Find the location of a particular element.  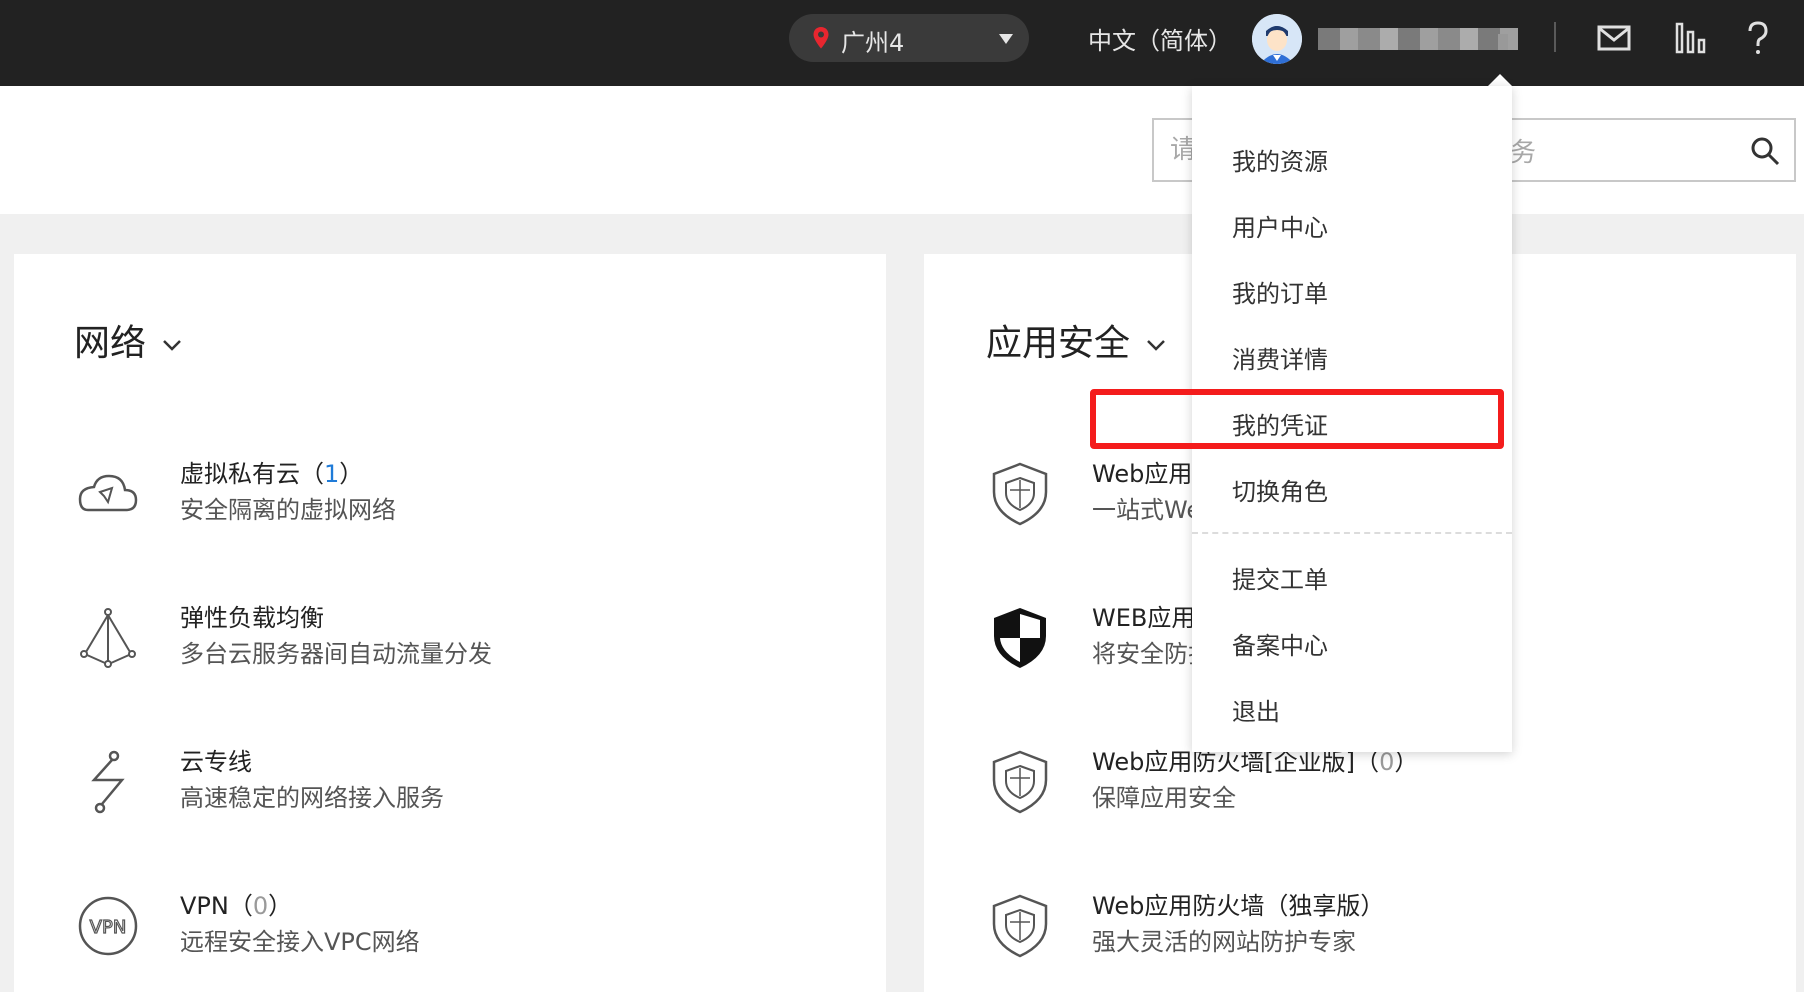

service-desc: 保障应用安全 is located at coordinates (1164, 798).